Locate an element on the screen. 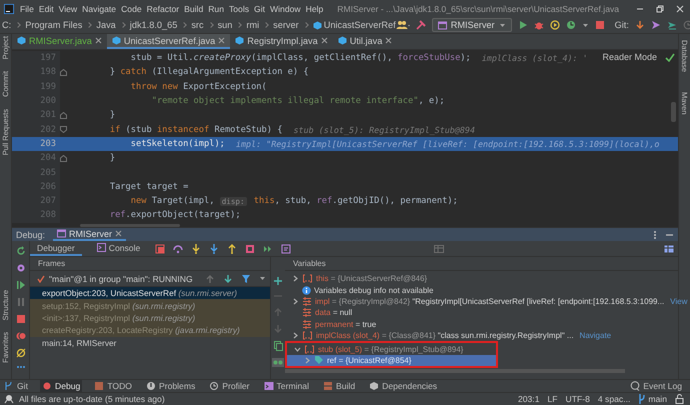 The image size is (690, 405). menu-item: Git is located at coordinates (260, 9).